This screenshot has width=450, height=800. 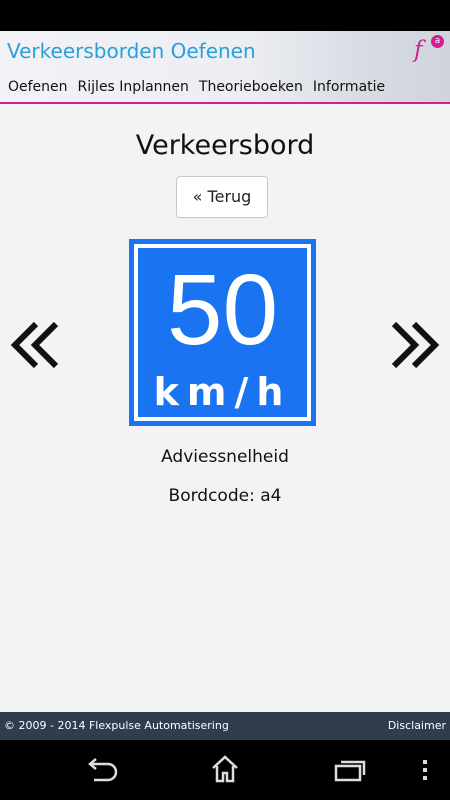 What do you see at coordinates (349, 87) in the screenshot?
I see `nav-informatie: Informatie` at bounding box center [349, 87].